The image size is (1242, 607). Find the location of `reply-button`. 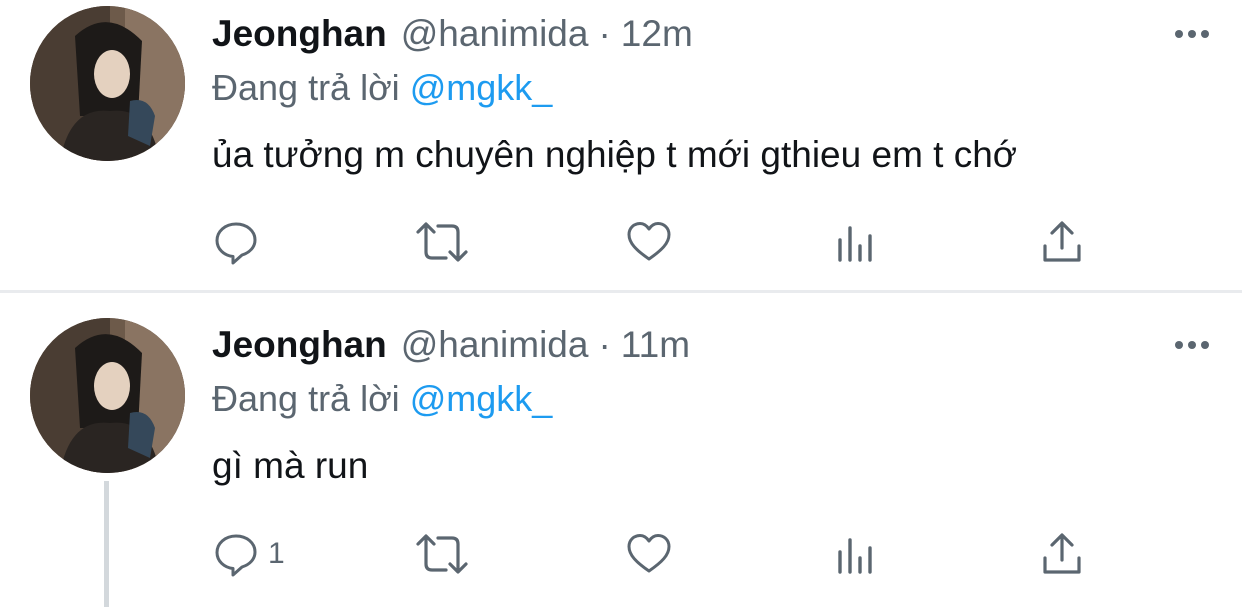

reply-button is located at coordinates (240, 242).